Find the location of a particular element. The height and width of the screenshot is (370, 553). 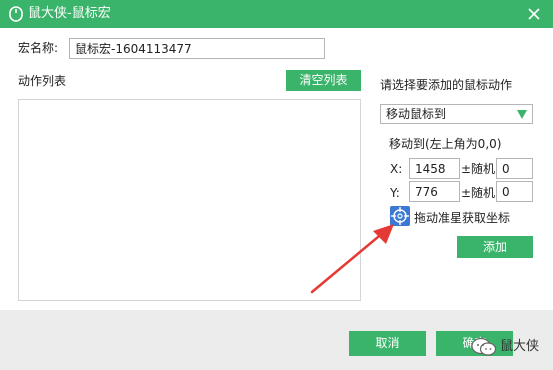

title-bar: 鼠大侠-鼠标宏 is located at coordinates (276, 14).